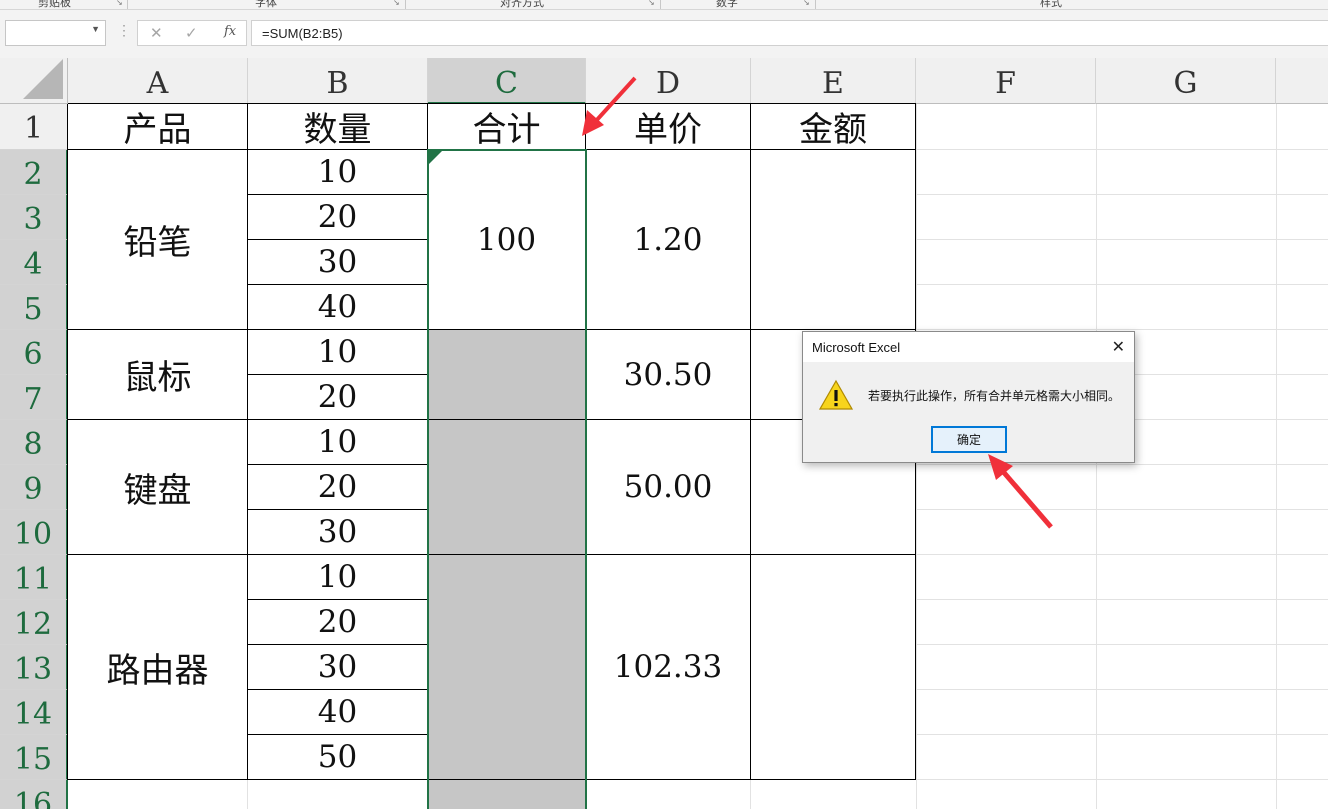 This screenshot has height=809, width=1328. Describe the element at coordinates (230, 31) in the screenshot. I see `insert-function-icon: fx` at that location.